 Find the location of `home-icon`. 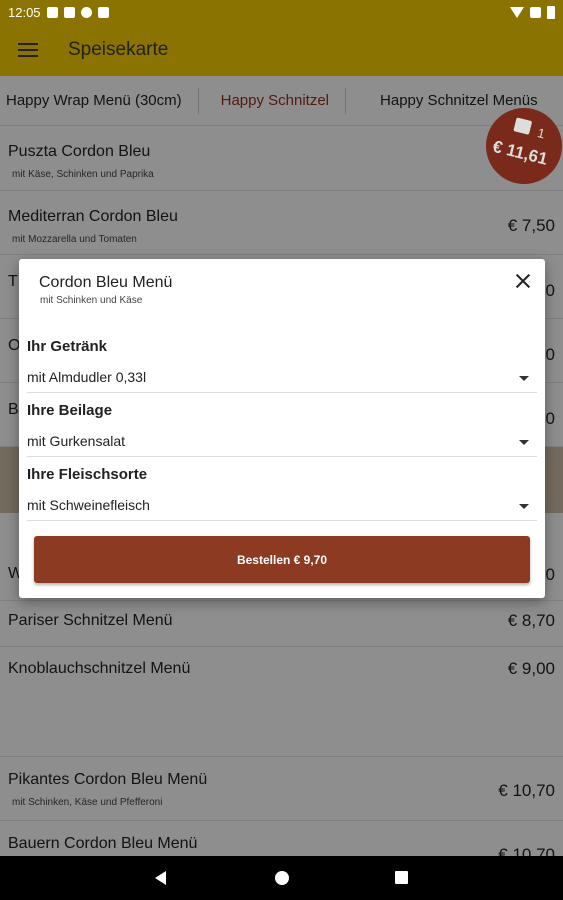

home-icon is located at coordinates (282, 878).